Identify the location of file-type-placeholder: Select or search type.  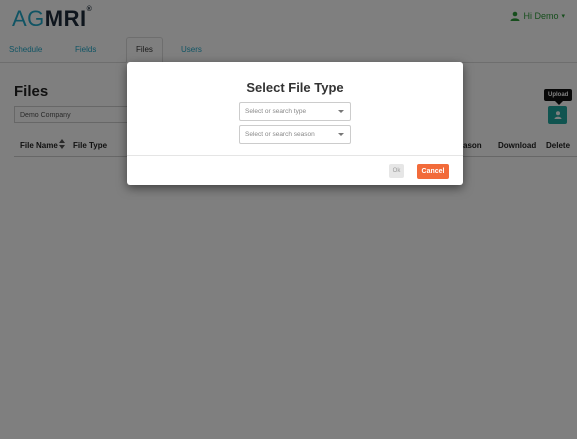
(276, 111).